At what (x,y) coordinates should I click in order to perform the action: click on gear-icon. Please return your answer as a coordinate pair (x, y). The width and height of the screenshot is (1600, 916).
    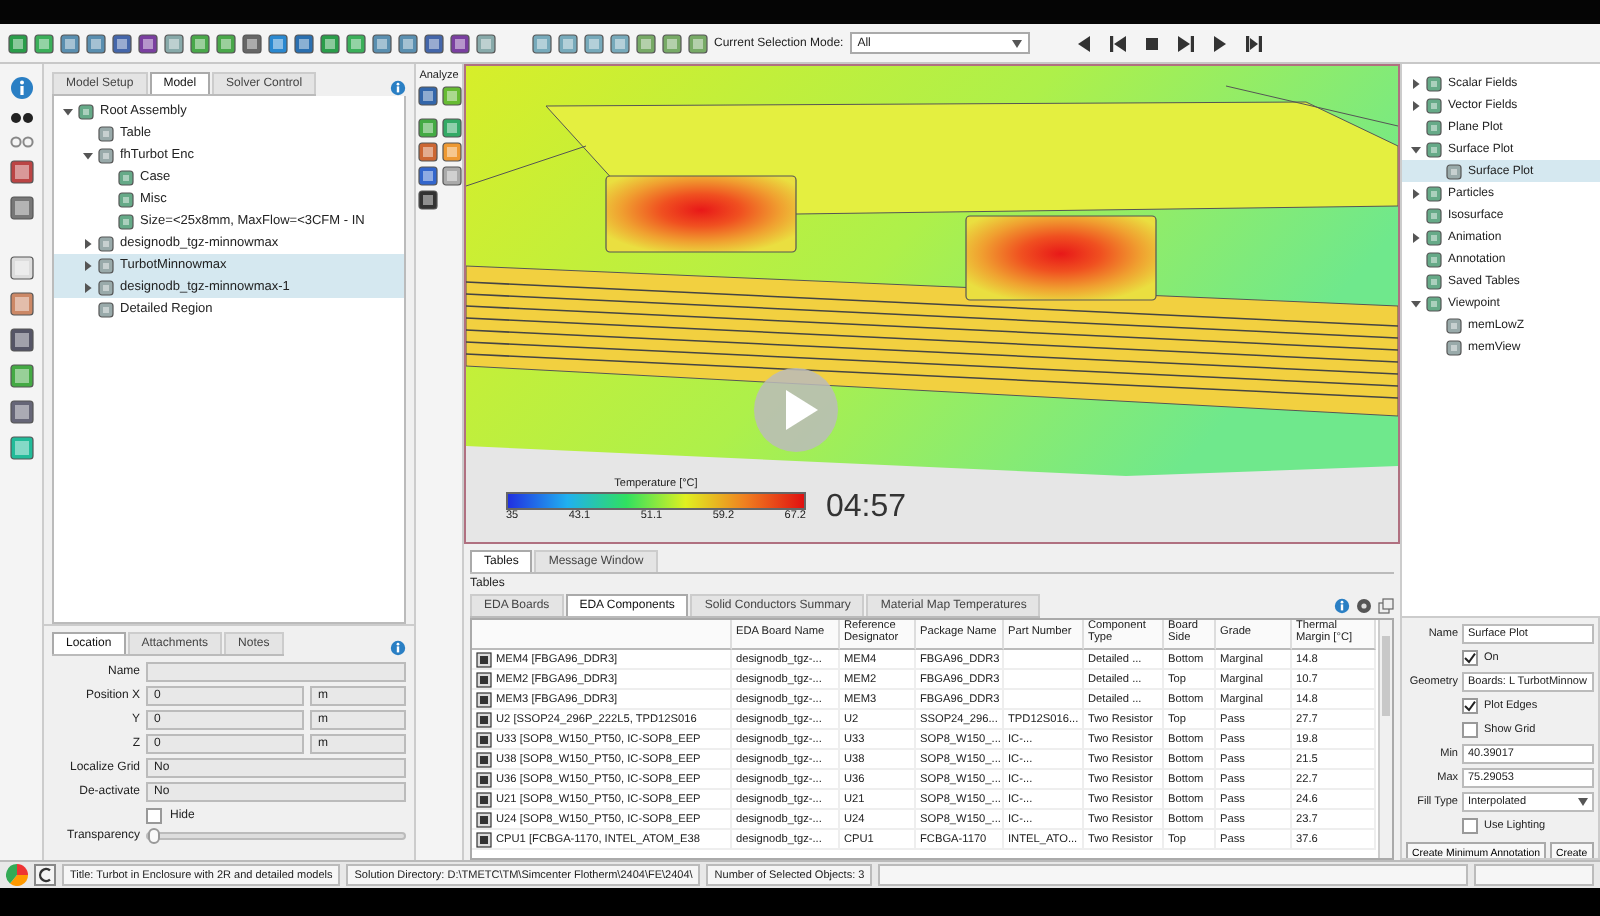
    Looking at the image, I should click on (1364, 606).